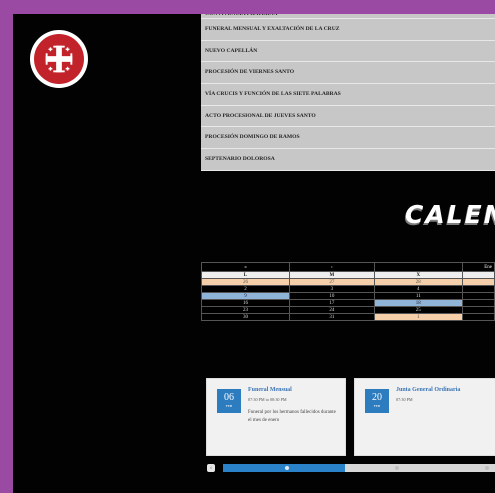 This screenshot has height=493, width=495. Describe the element at coordinates (245, 267) in the screenshot. I see `calendar-prev-button: «` at that location.